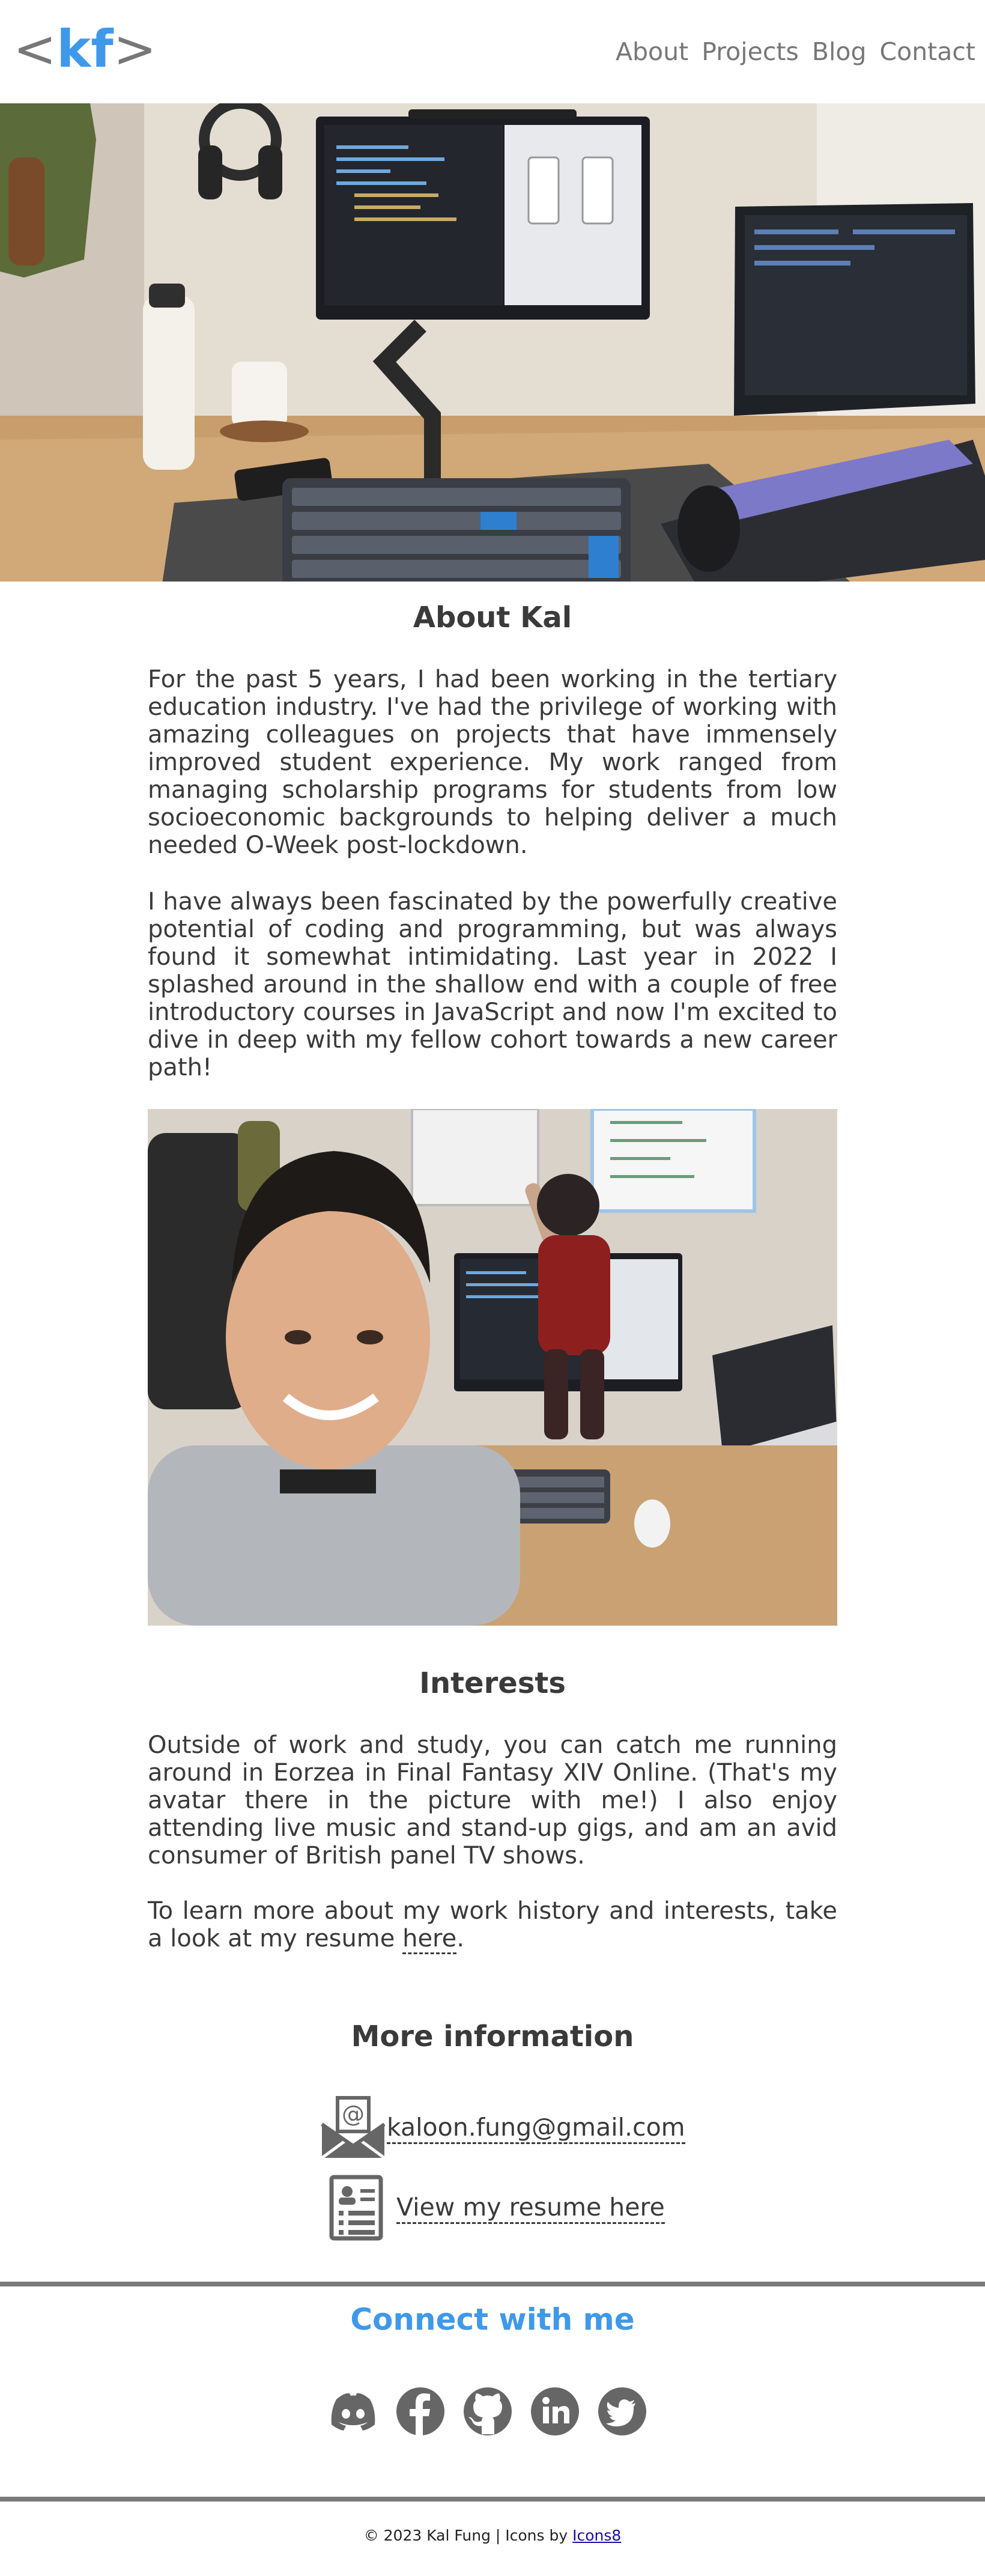  What do you see at coordinates (356, 2208) in the screenshot?
I see `resume-document-icon` at bounding box center [356, 2208].